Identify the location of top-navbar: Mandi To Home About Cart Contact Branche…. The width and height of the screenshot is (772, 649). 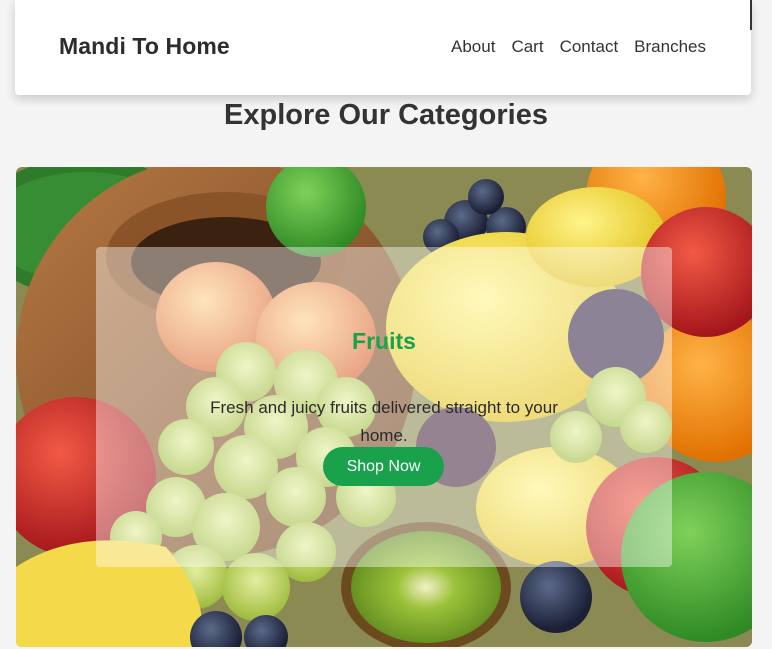
(383, 47).